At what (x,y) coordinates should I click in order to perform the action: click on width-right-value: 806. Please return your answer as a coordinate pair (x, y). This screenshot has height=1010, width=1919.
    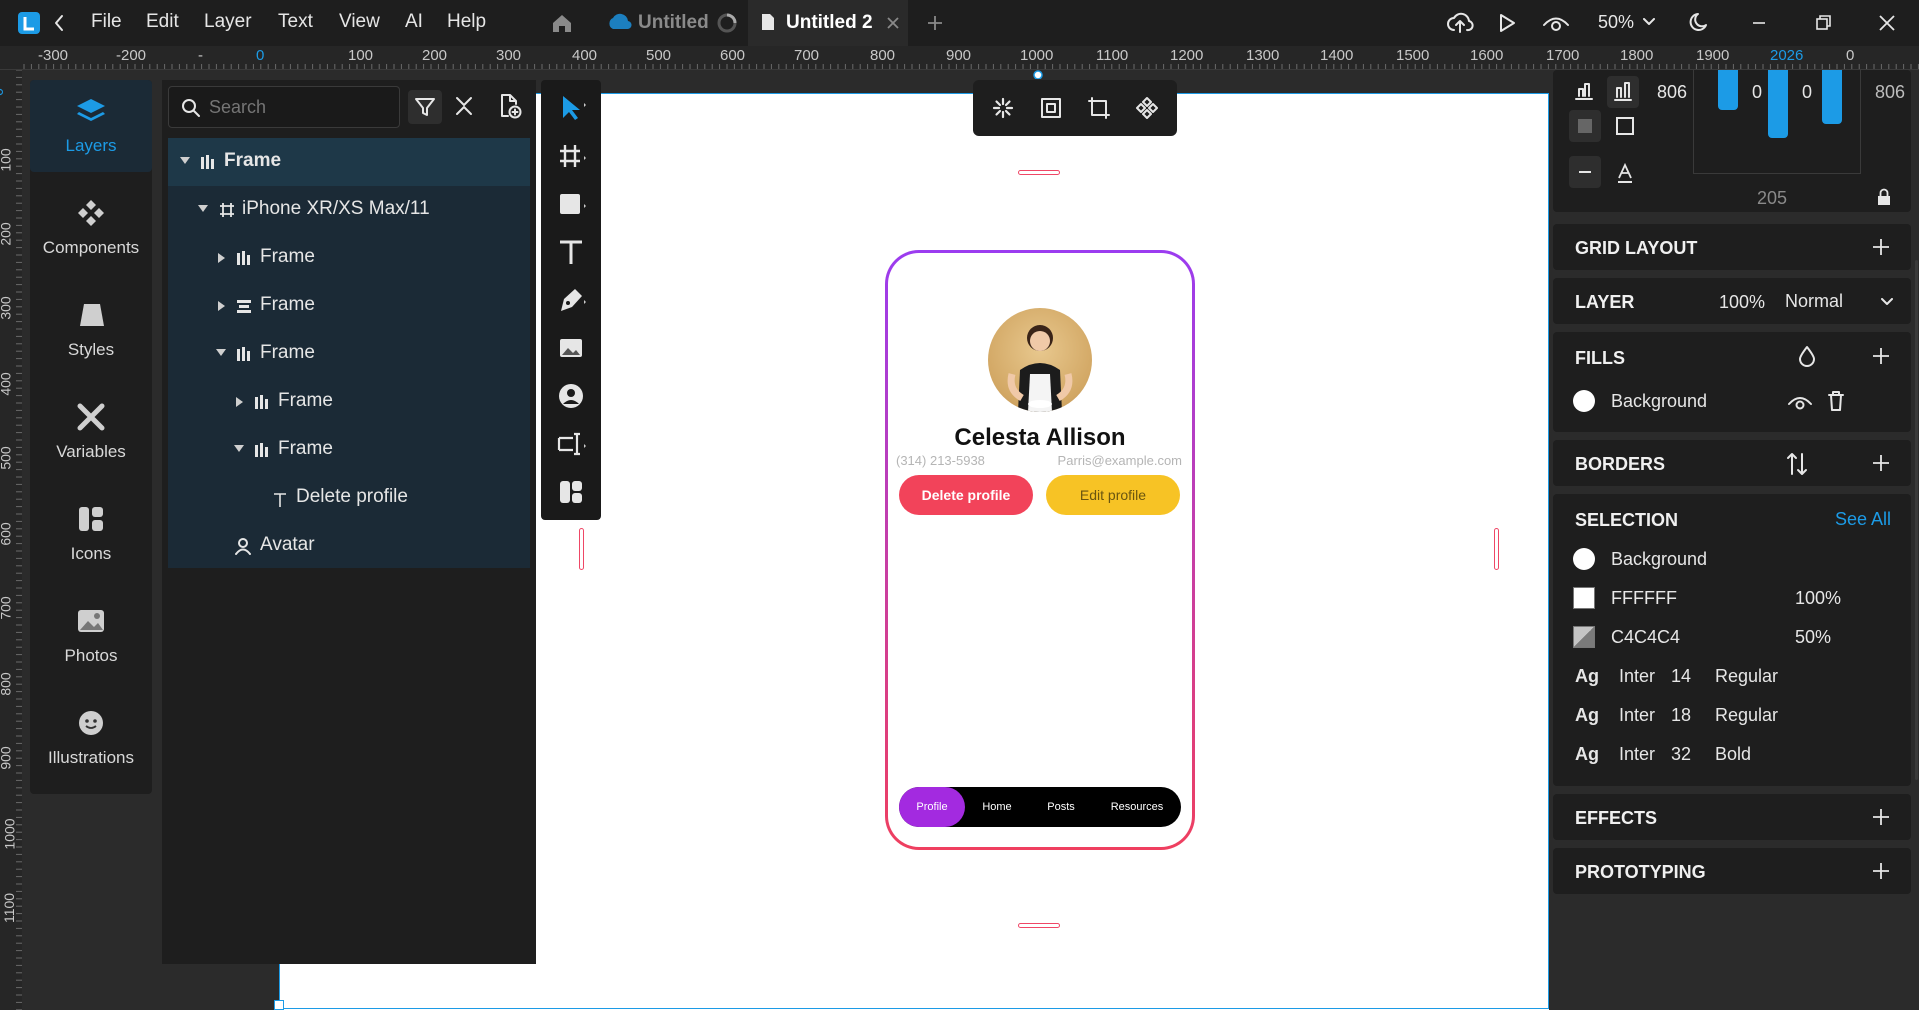
    Looking at the image, I should click on (1890, 92).